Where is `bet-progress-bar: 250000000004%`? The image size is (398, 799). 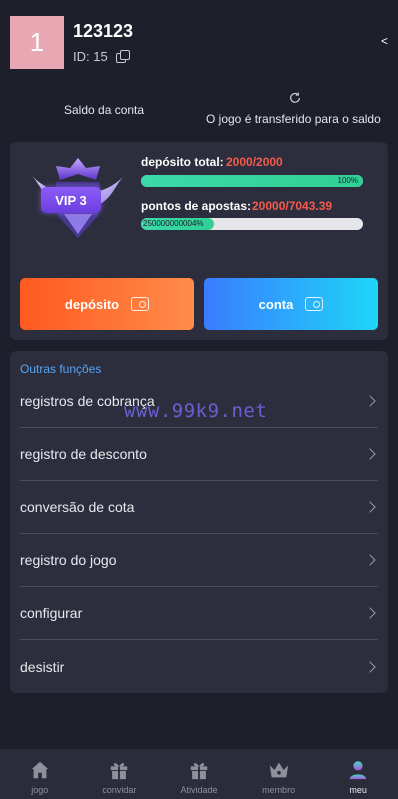 bet-progress-bar: 250000000004% is located at coordinates (252, 224).